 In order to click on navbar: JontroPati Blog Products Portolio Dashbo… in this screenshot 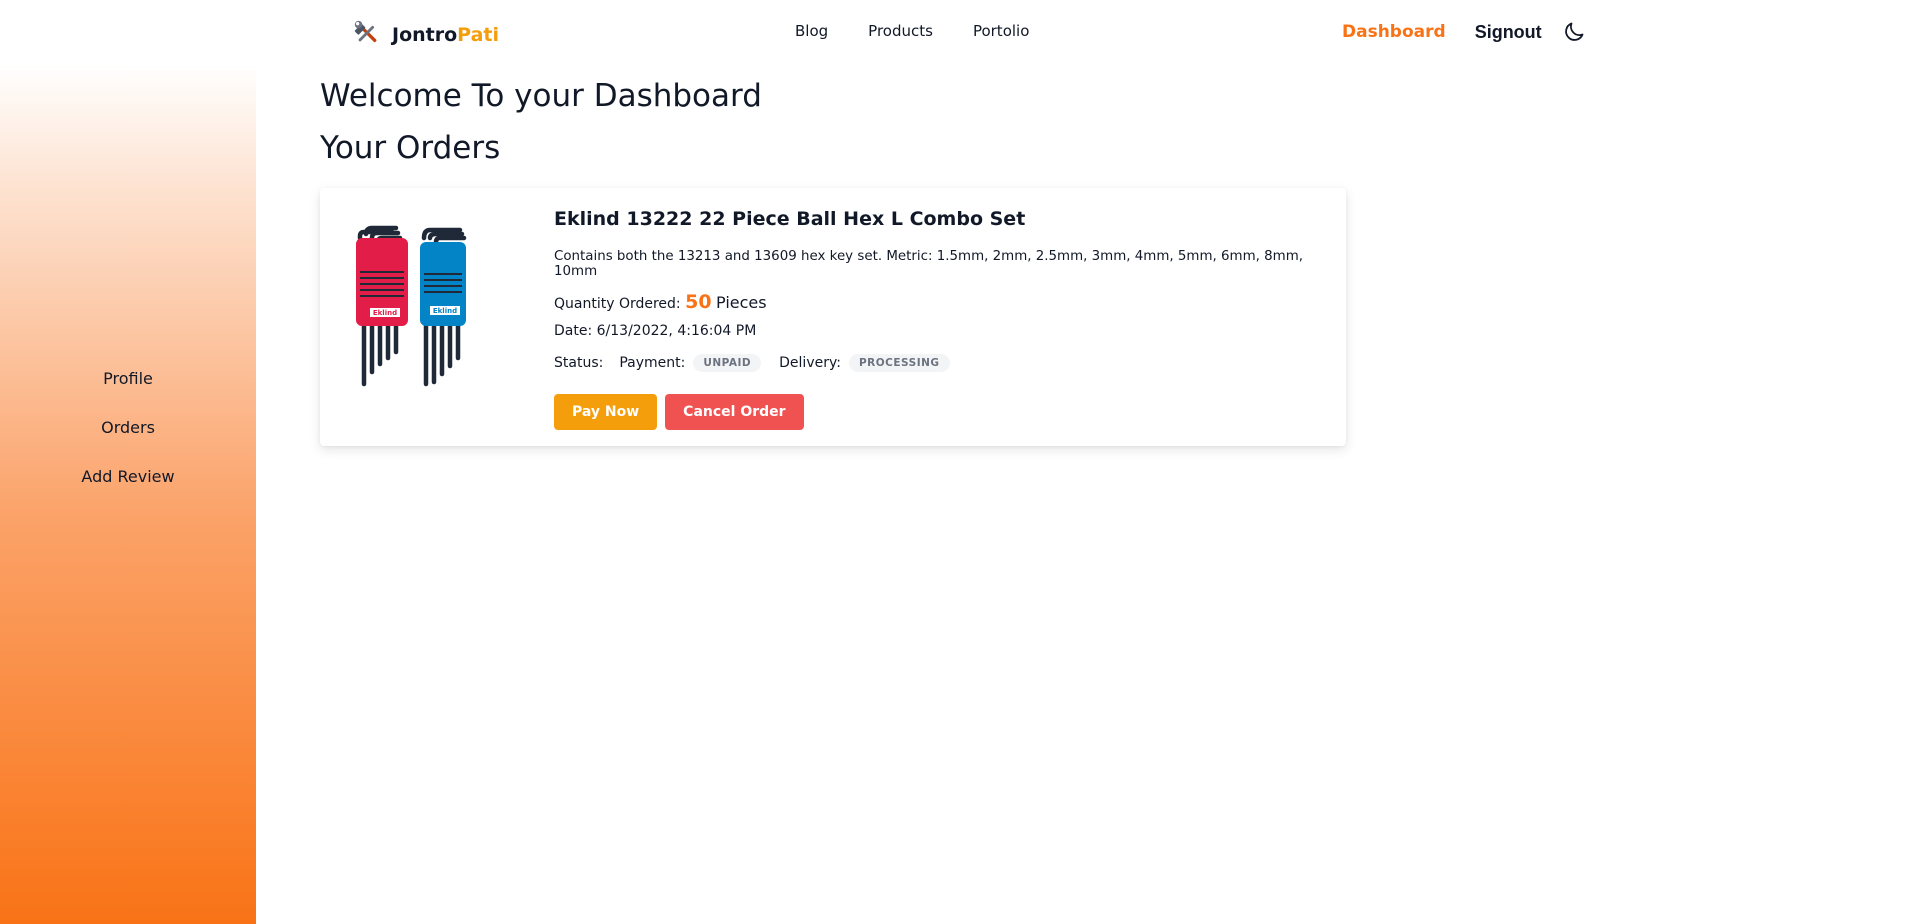, I will do `click(960, 32)`.